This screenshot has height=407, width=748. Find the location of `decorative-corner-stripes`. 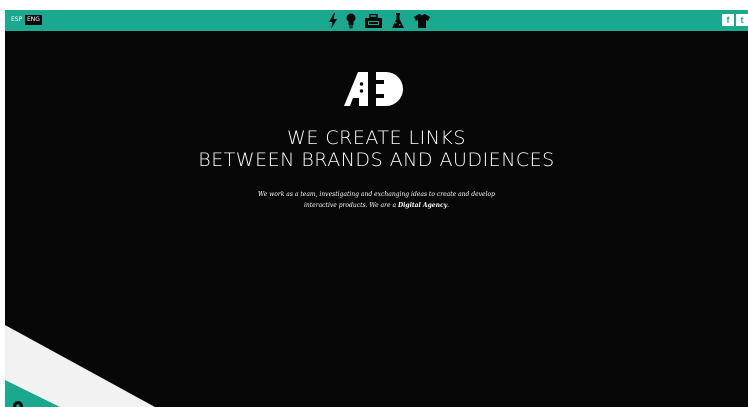

decorative-corner-stripes is located at coordinates (80, 366).